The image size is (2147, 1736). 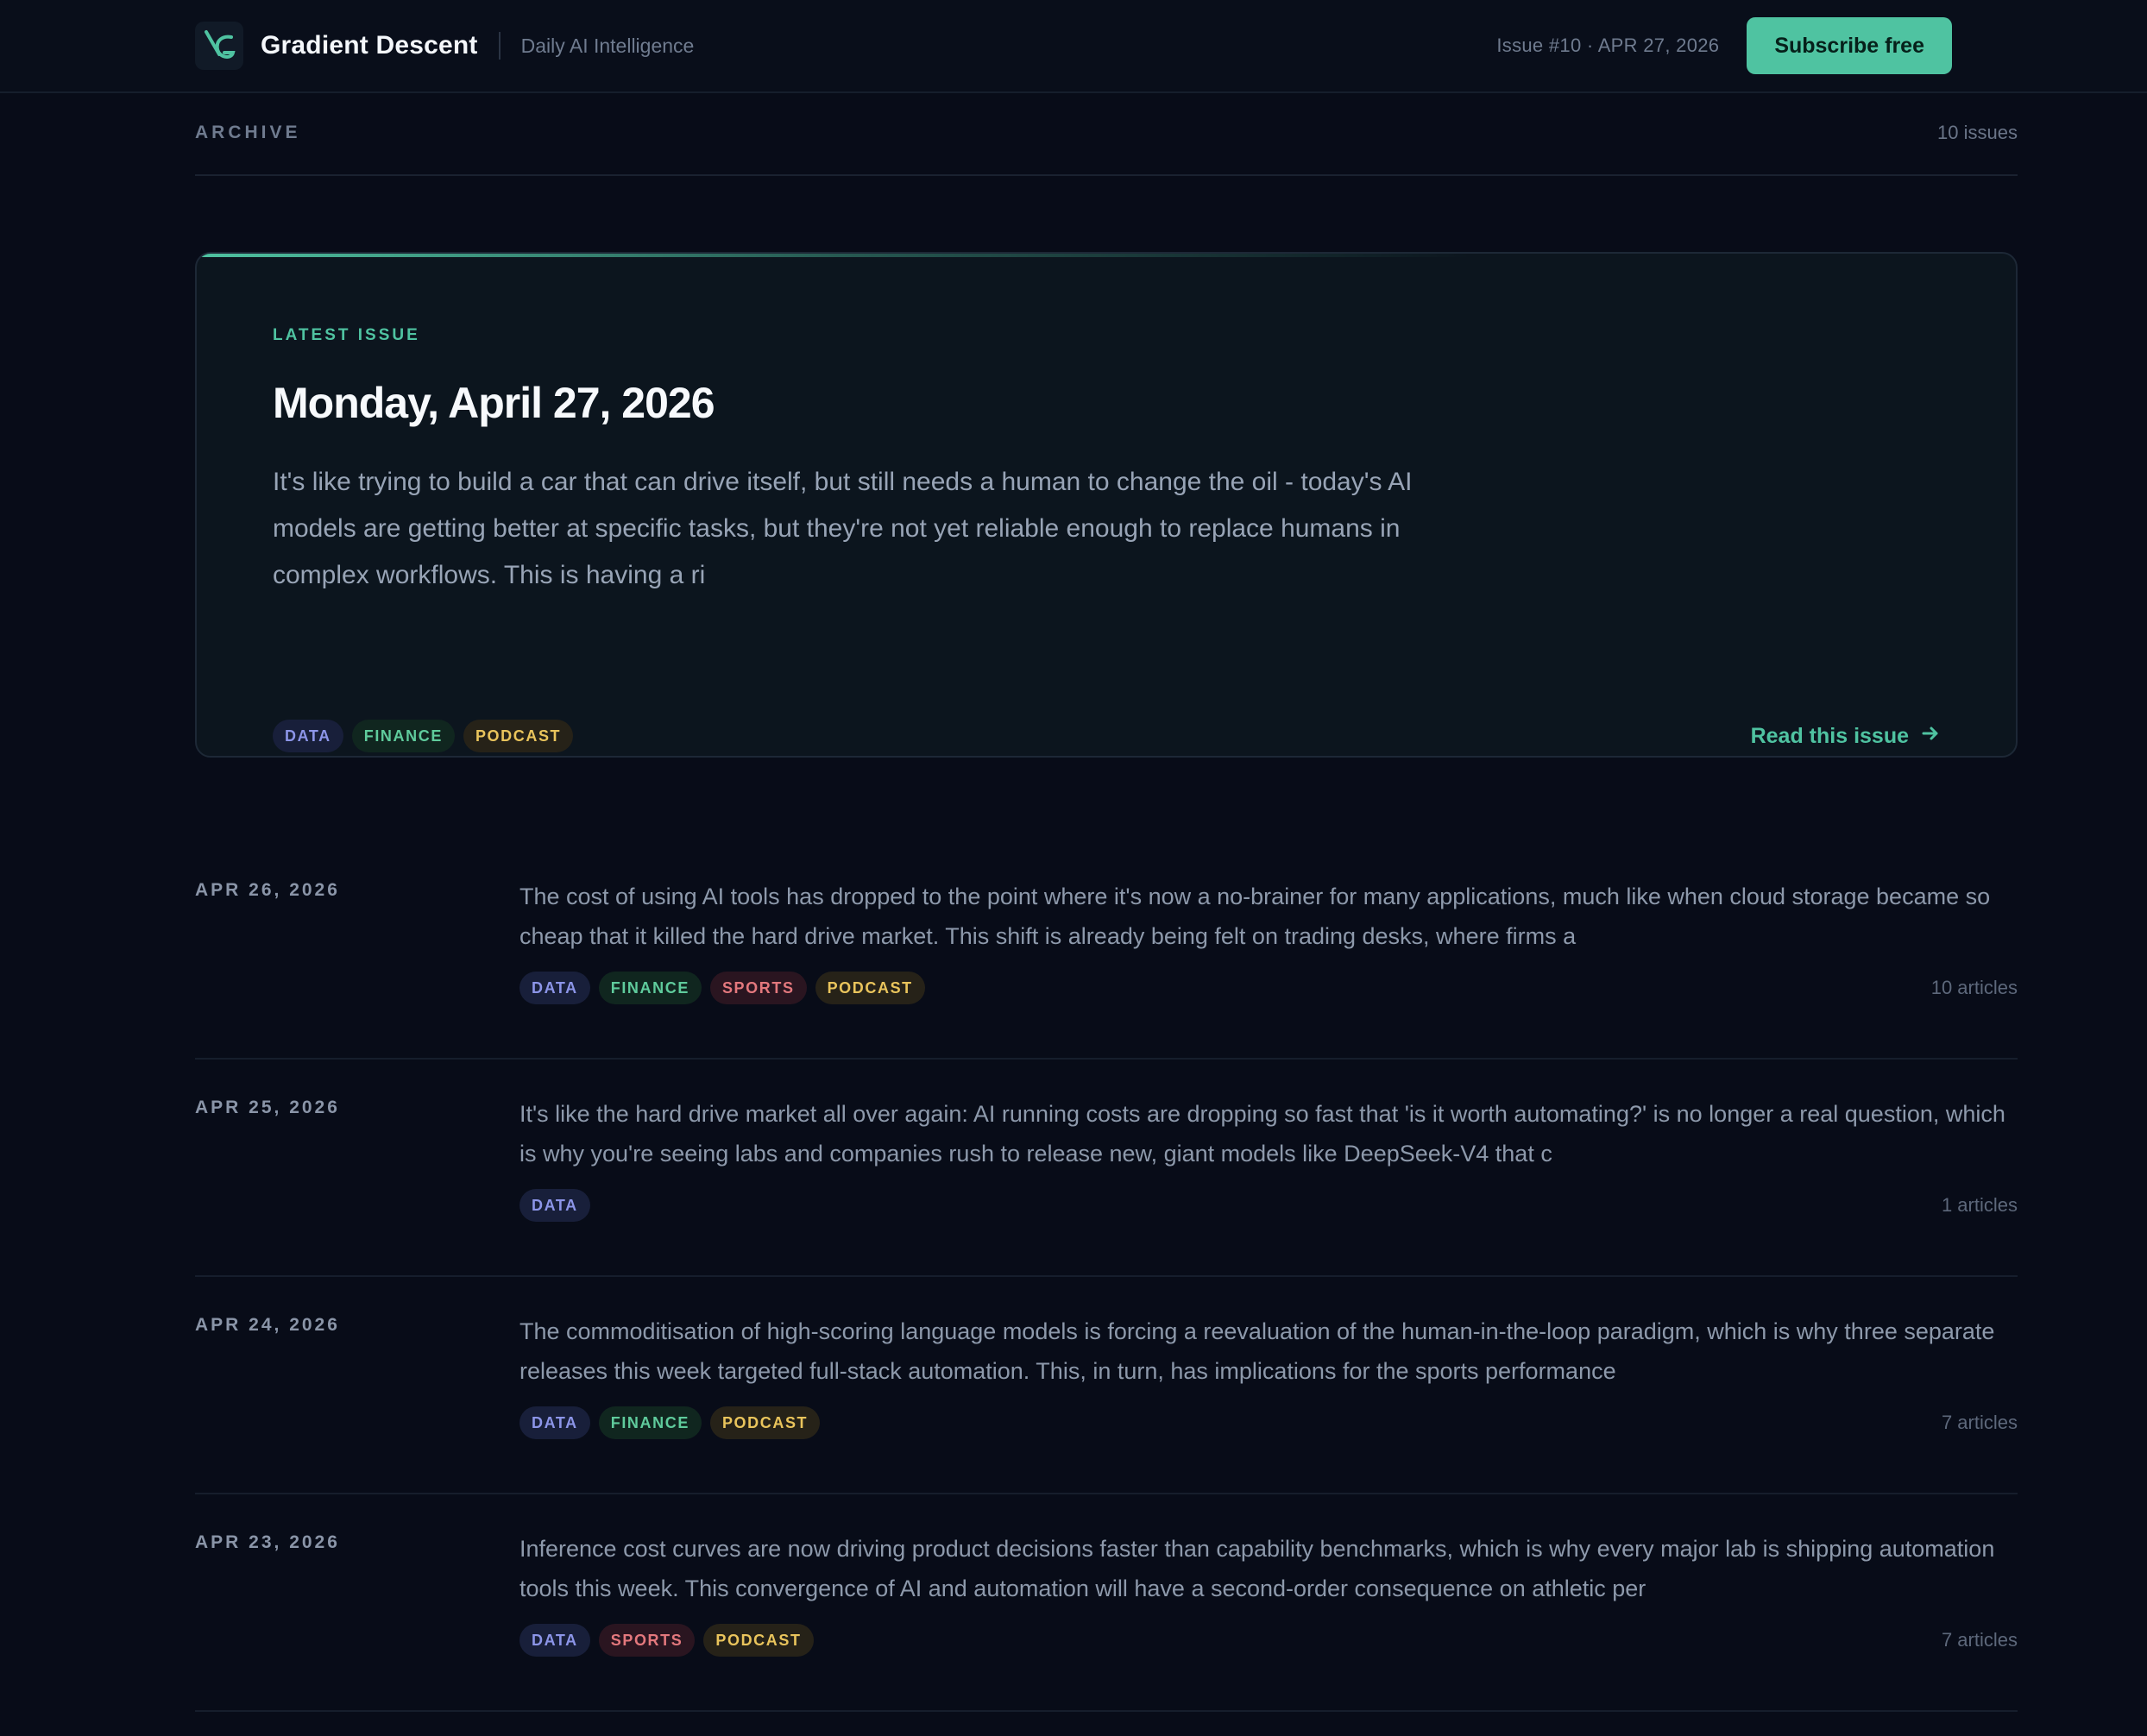 I want to click on latest-issue-label: LATEST ISSUE, so click(x=346, y=335).